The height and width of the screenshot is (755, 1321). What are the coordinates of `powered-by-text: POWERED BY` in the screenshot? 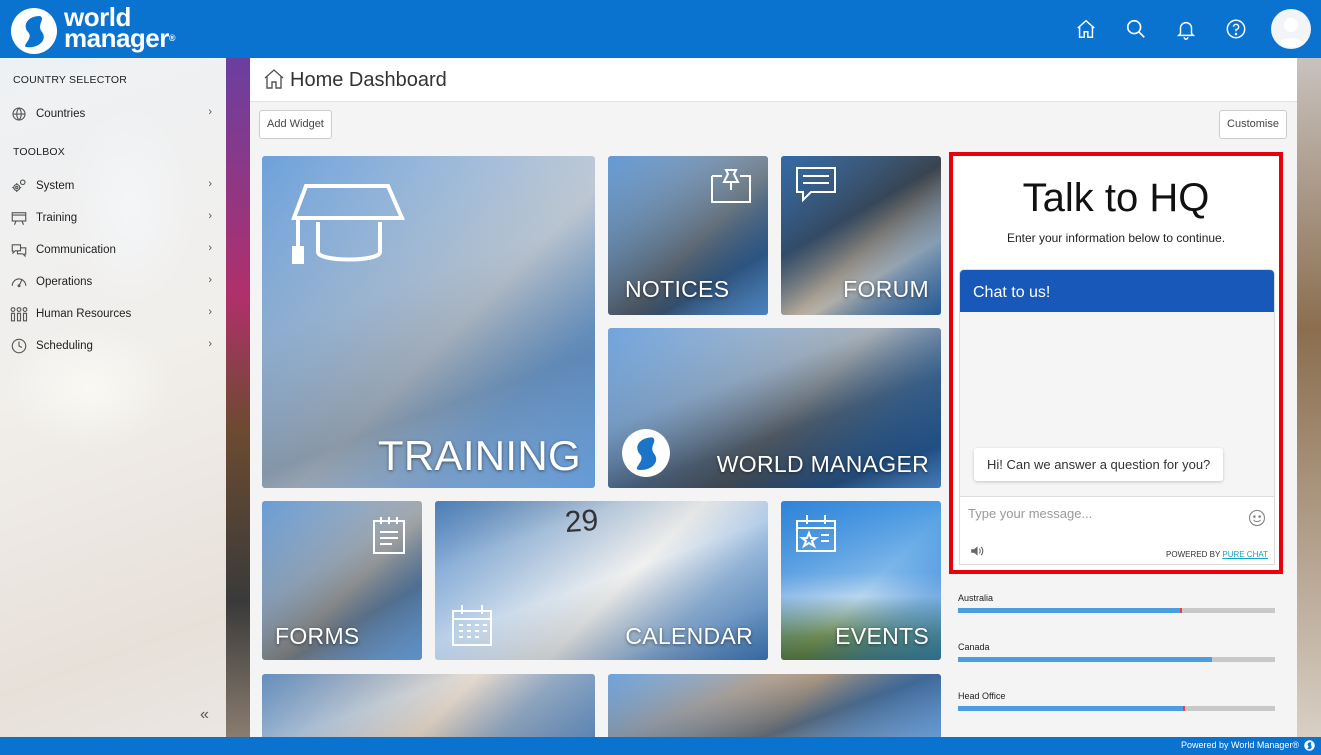 It's located at (1194, 554).